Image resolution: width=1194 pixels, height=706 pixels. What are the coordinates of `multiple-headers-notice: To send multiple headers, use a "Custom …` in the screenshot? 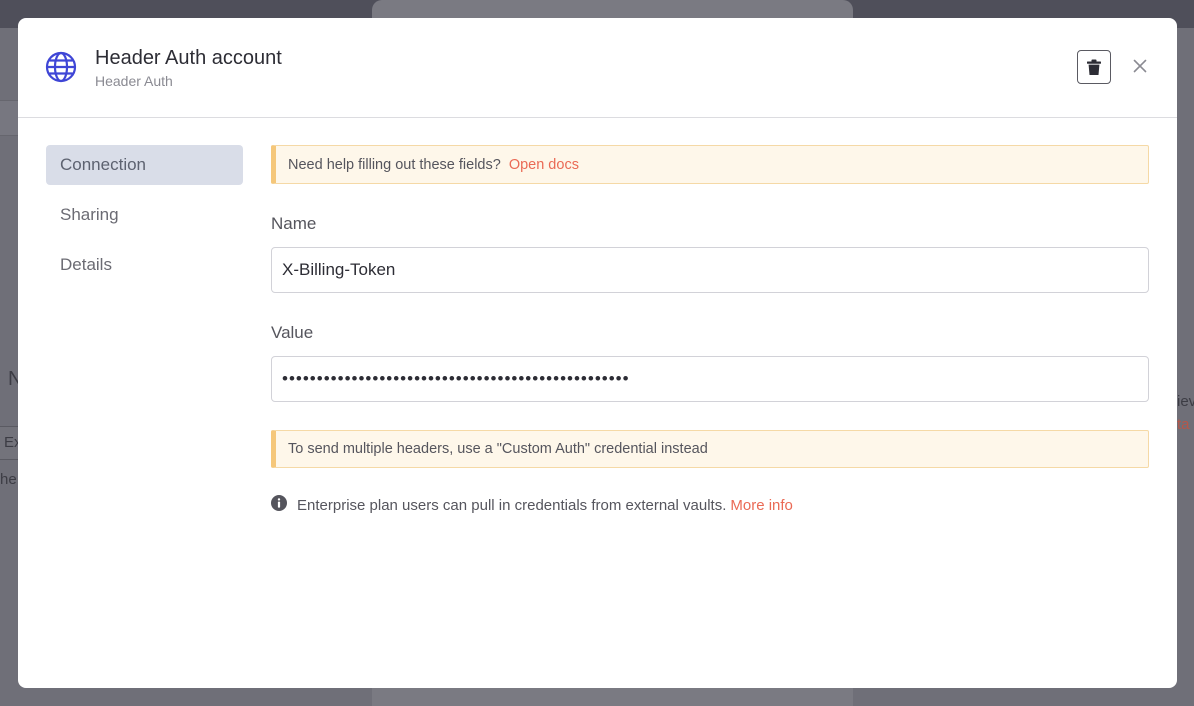 It's located at (710, 449).